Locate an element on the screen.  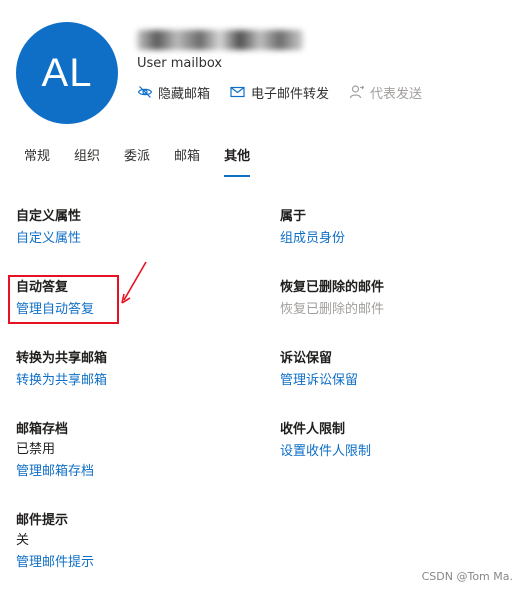
custom-attributes-title: 自定义属性 is located at coordinates (49, 216).